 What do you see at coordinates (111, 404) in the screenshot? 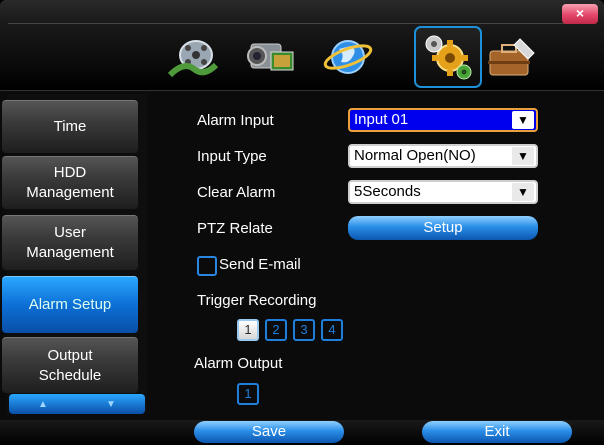
I see `scroll-down-icon: ▼` at bounding box center [111, 404].